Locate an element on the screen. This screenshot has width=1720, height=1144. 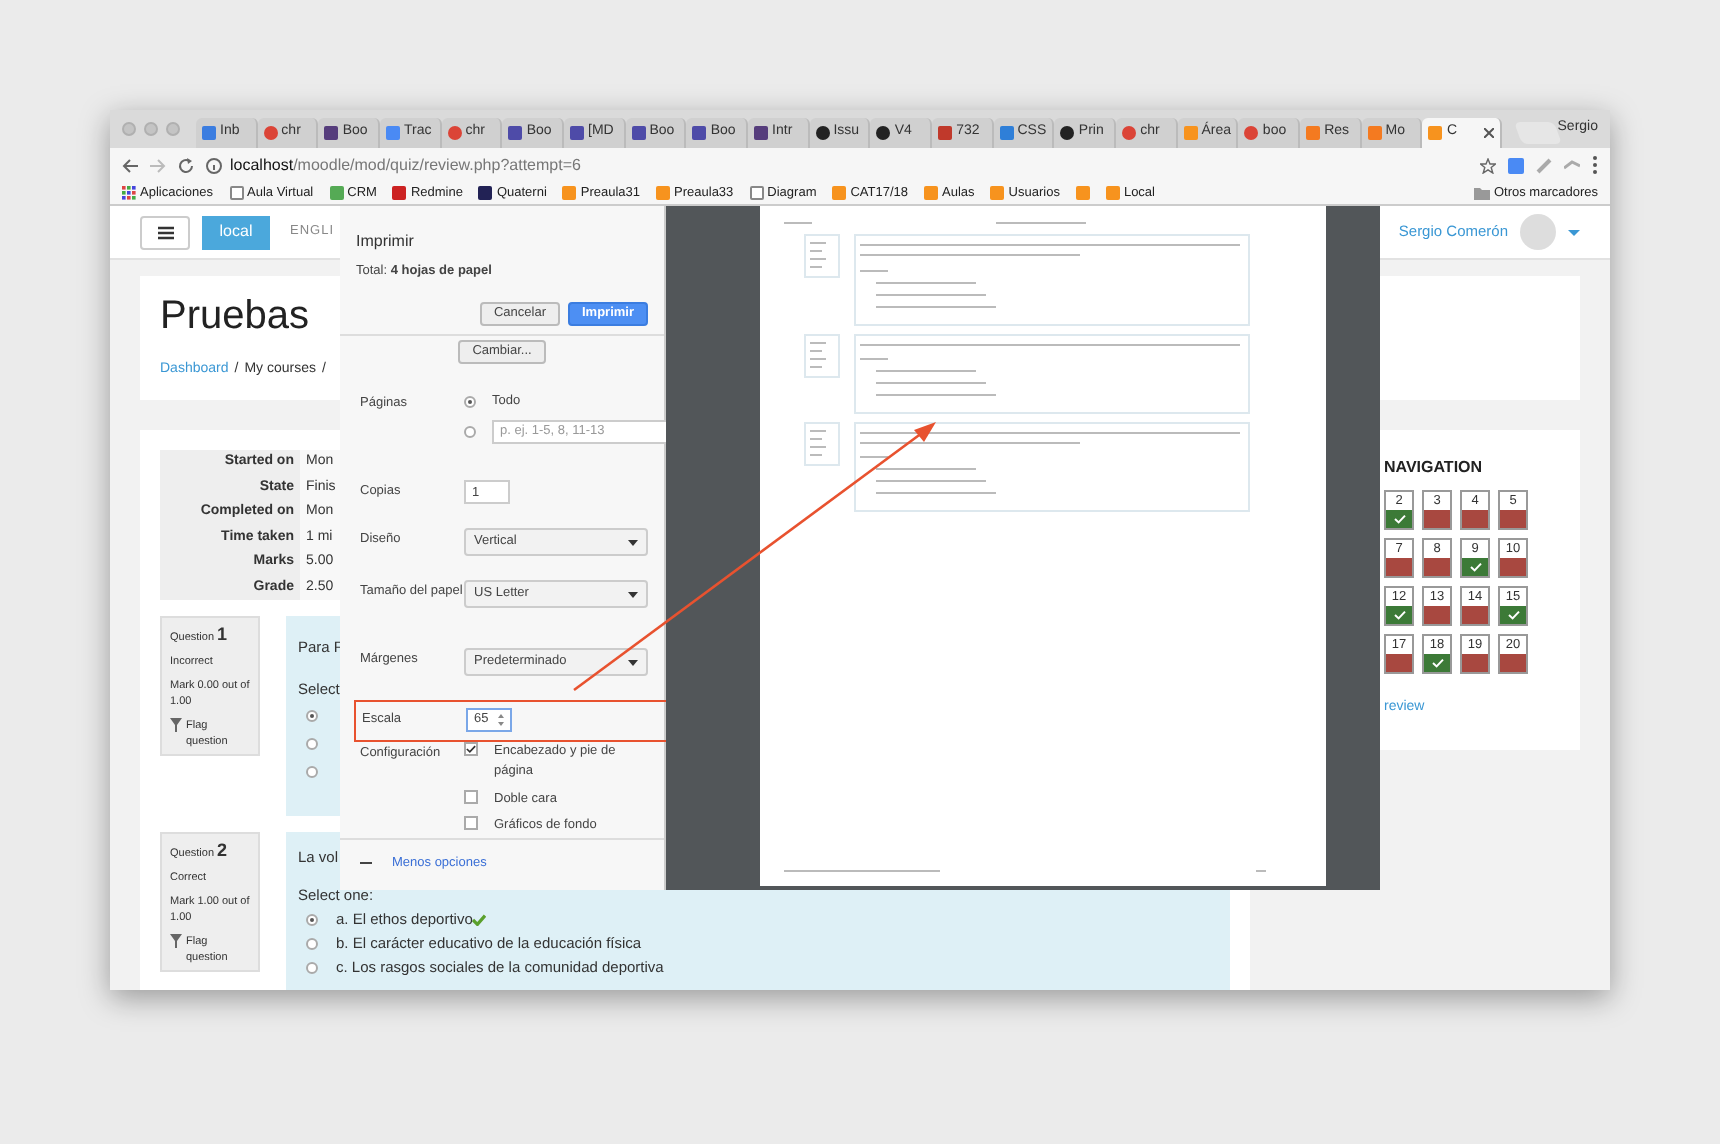
folder-icon is located at coordinates (1481, 193).